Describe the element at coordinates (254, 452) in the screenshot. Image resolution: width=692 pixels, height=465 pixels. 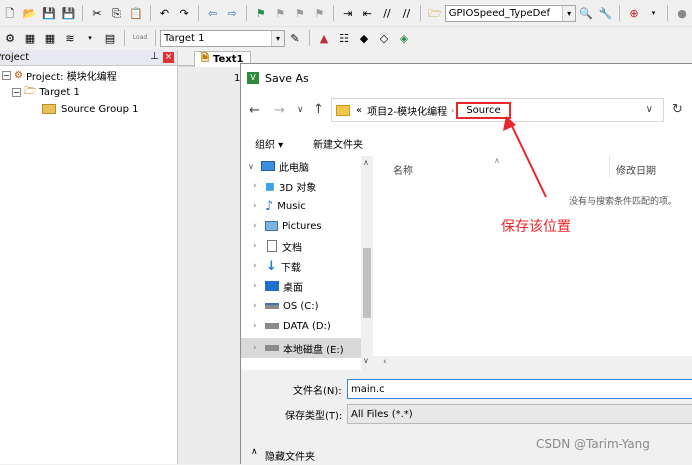
I see `chevron-up-icon: ∧` at that location.